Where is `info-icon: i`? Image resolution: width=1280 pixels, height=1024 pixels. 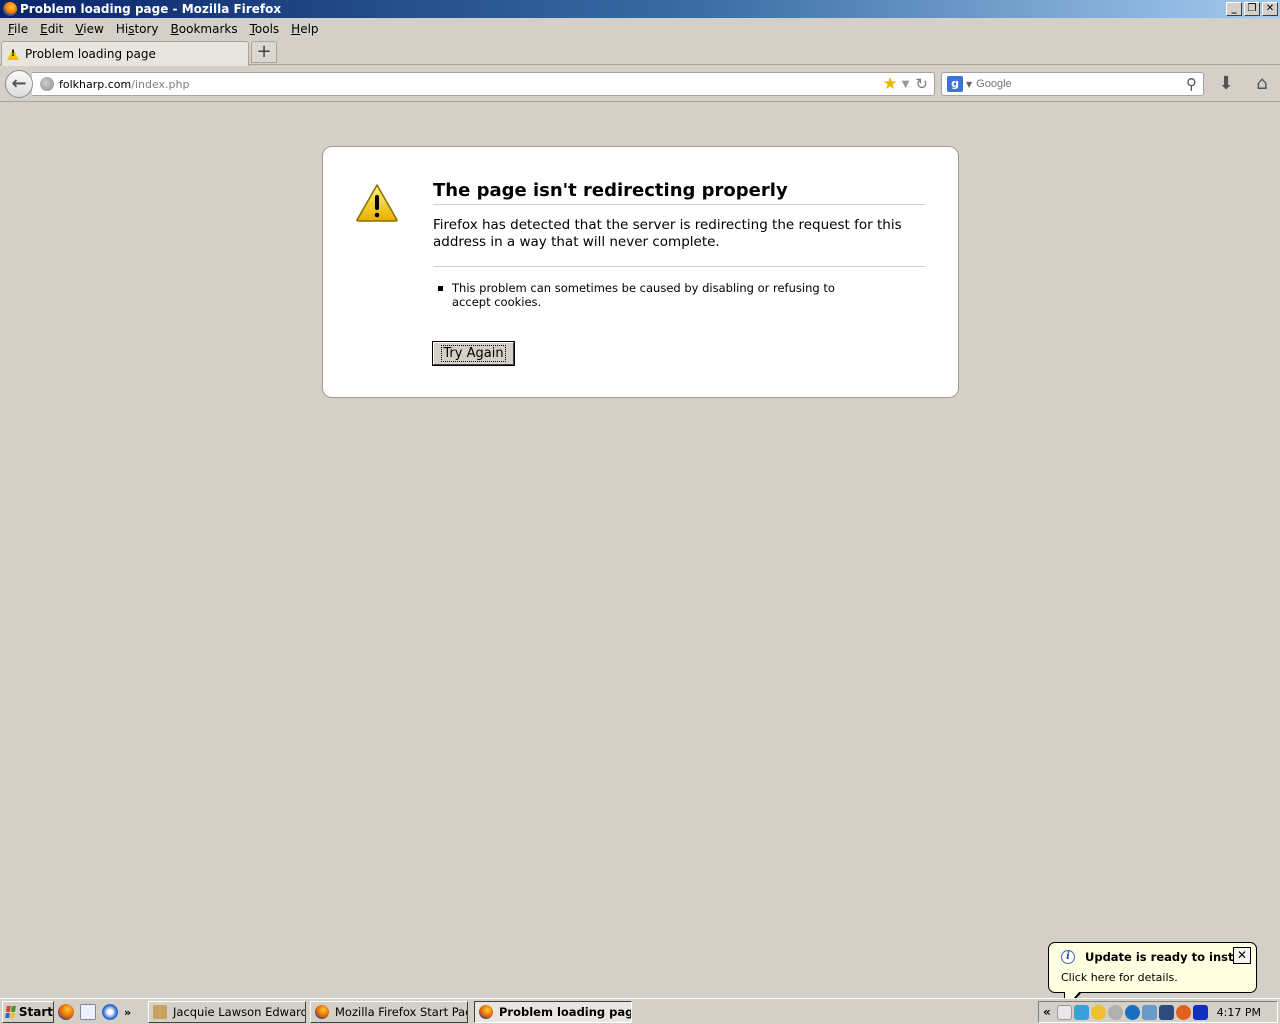
info-icon: i is located at coordinates (1068, 957).